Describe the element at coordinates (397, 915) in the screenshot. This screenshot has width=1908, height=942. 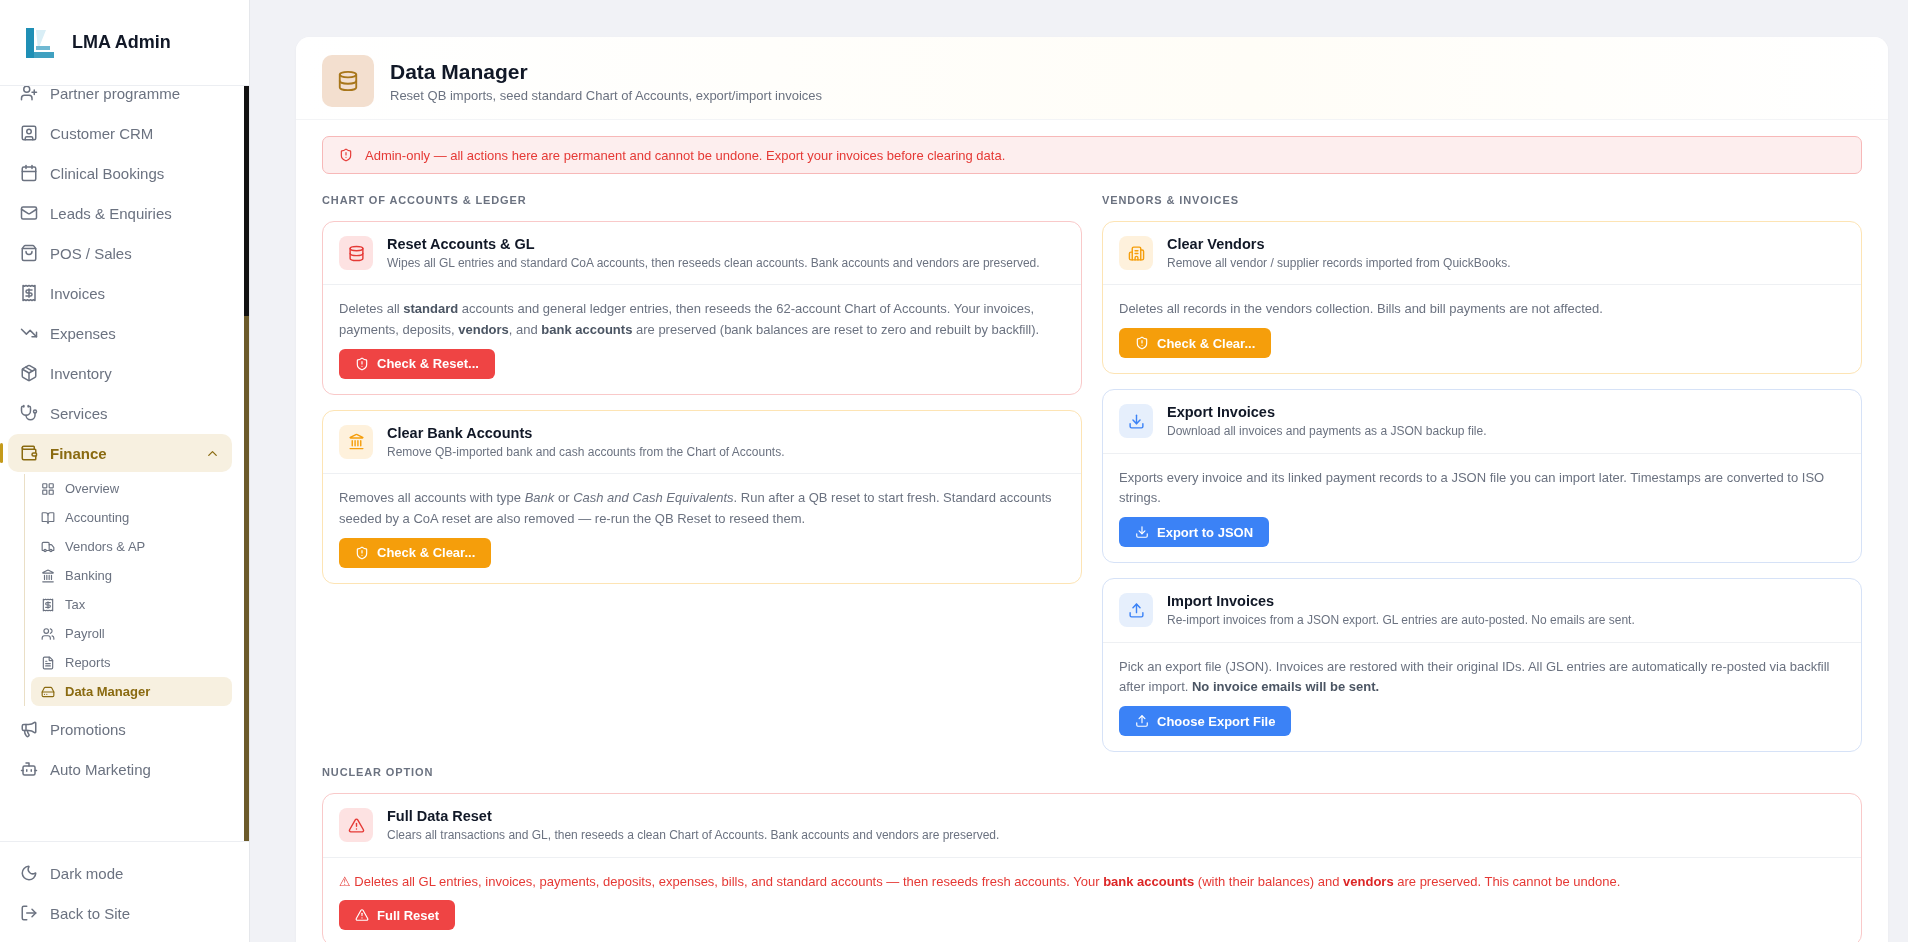
I see `action-button: Full Reset` at that location.